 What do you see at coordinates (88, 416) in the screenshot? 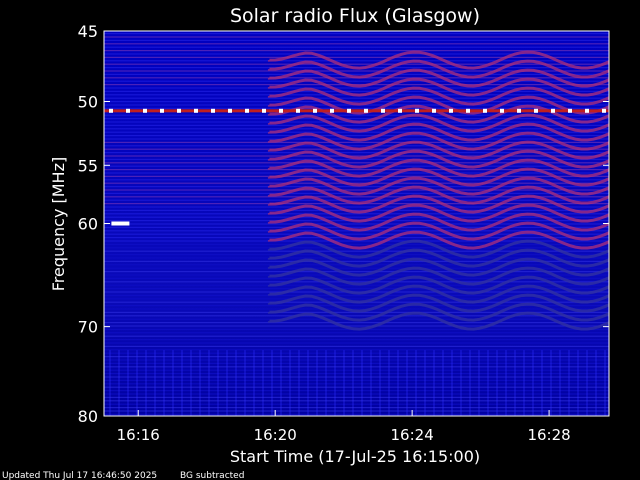
I see `y-tick-label: 80` at bounding box center [88, 416].